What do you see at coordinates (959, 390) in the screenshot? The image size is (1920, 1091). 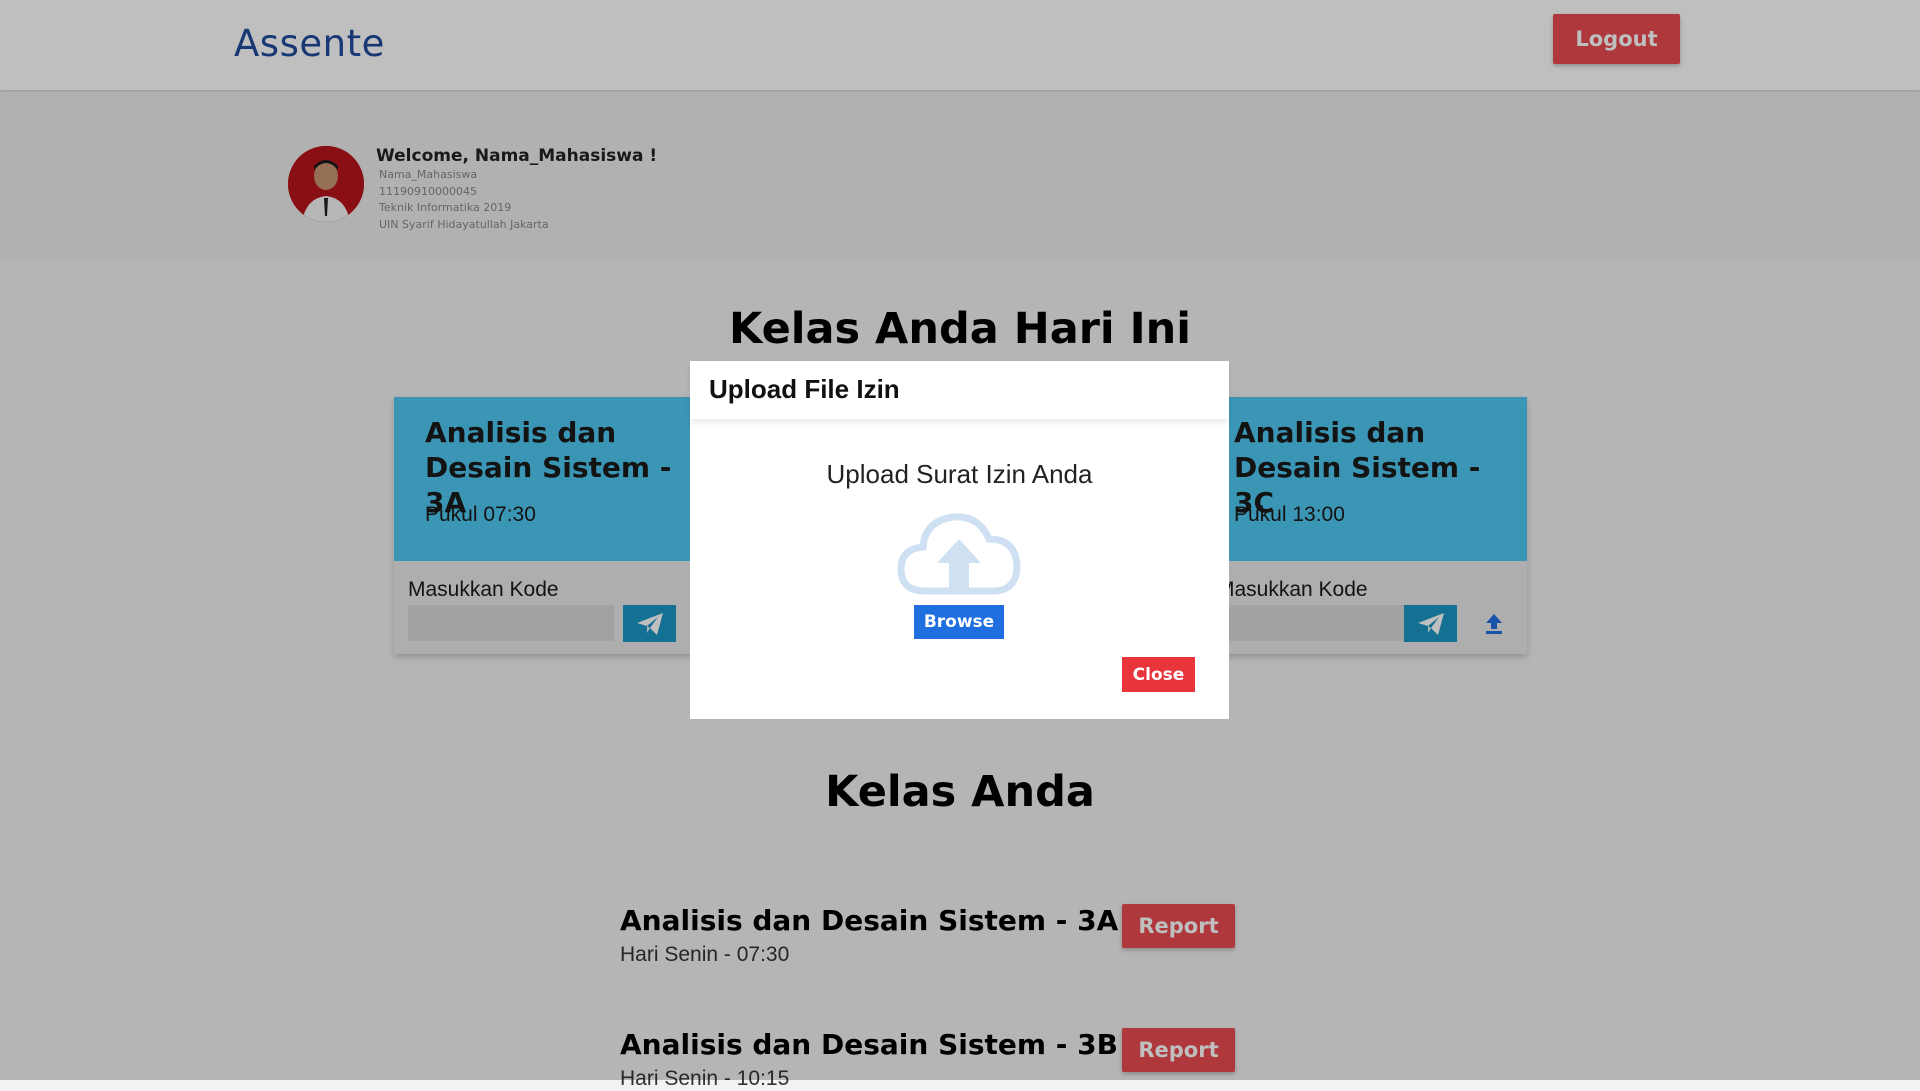 I see `modal-header: Upload File Izin` at bounding box center [959, 390].